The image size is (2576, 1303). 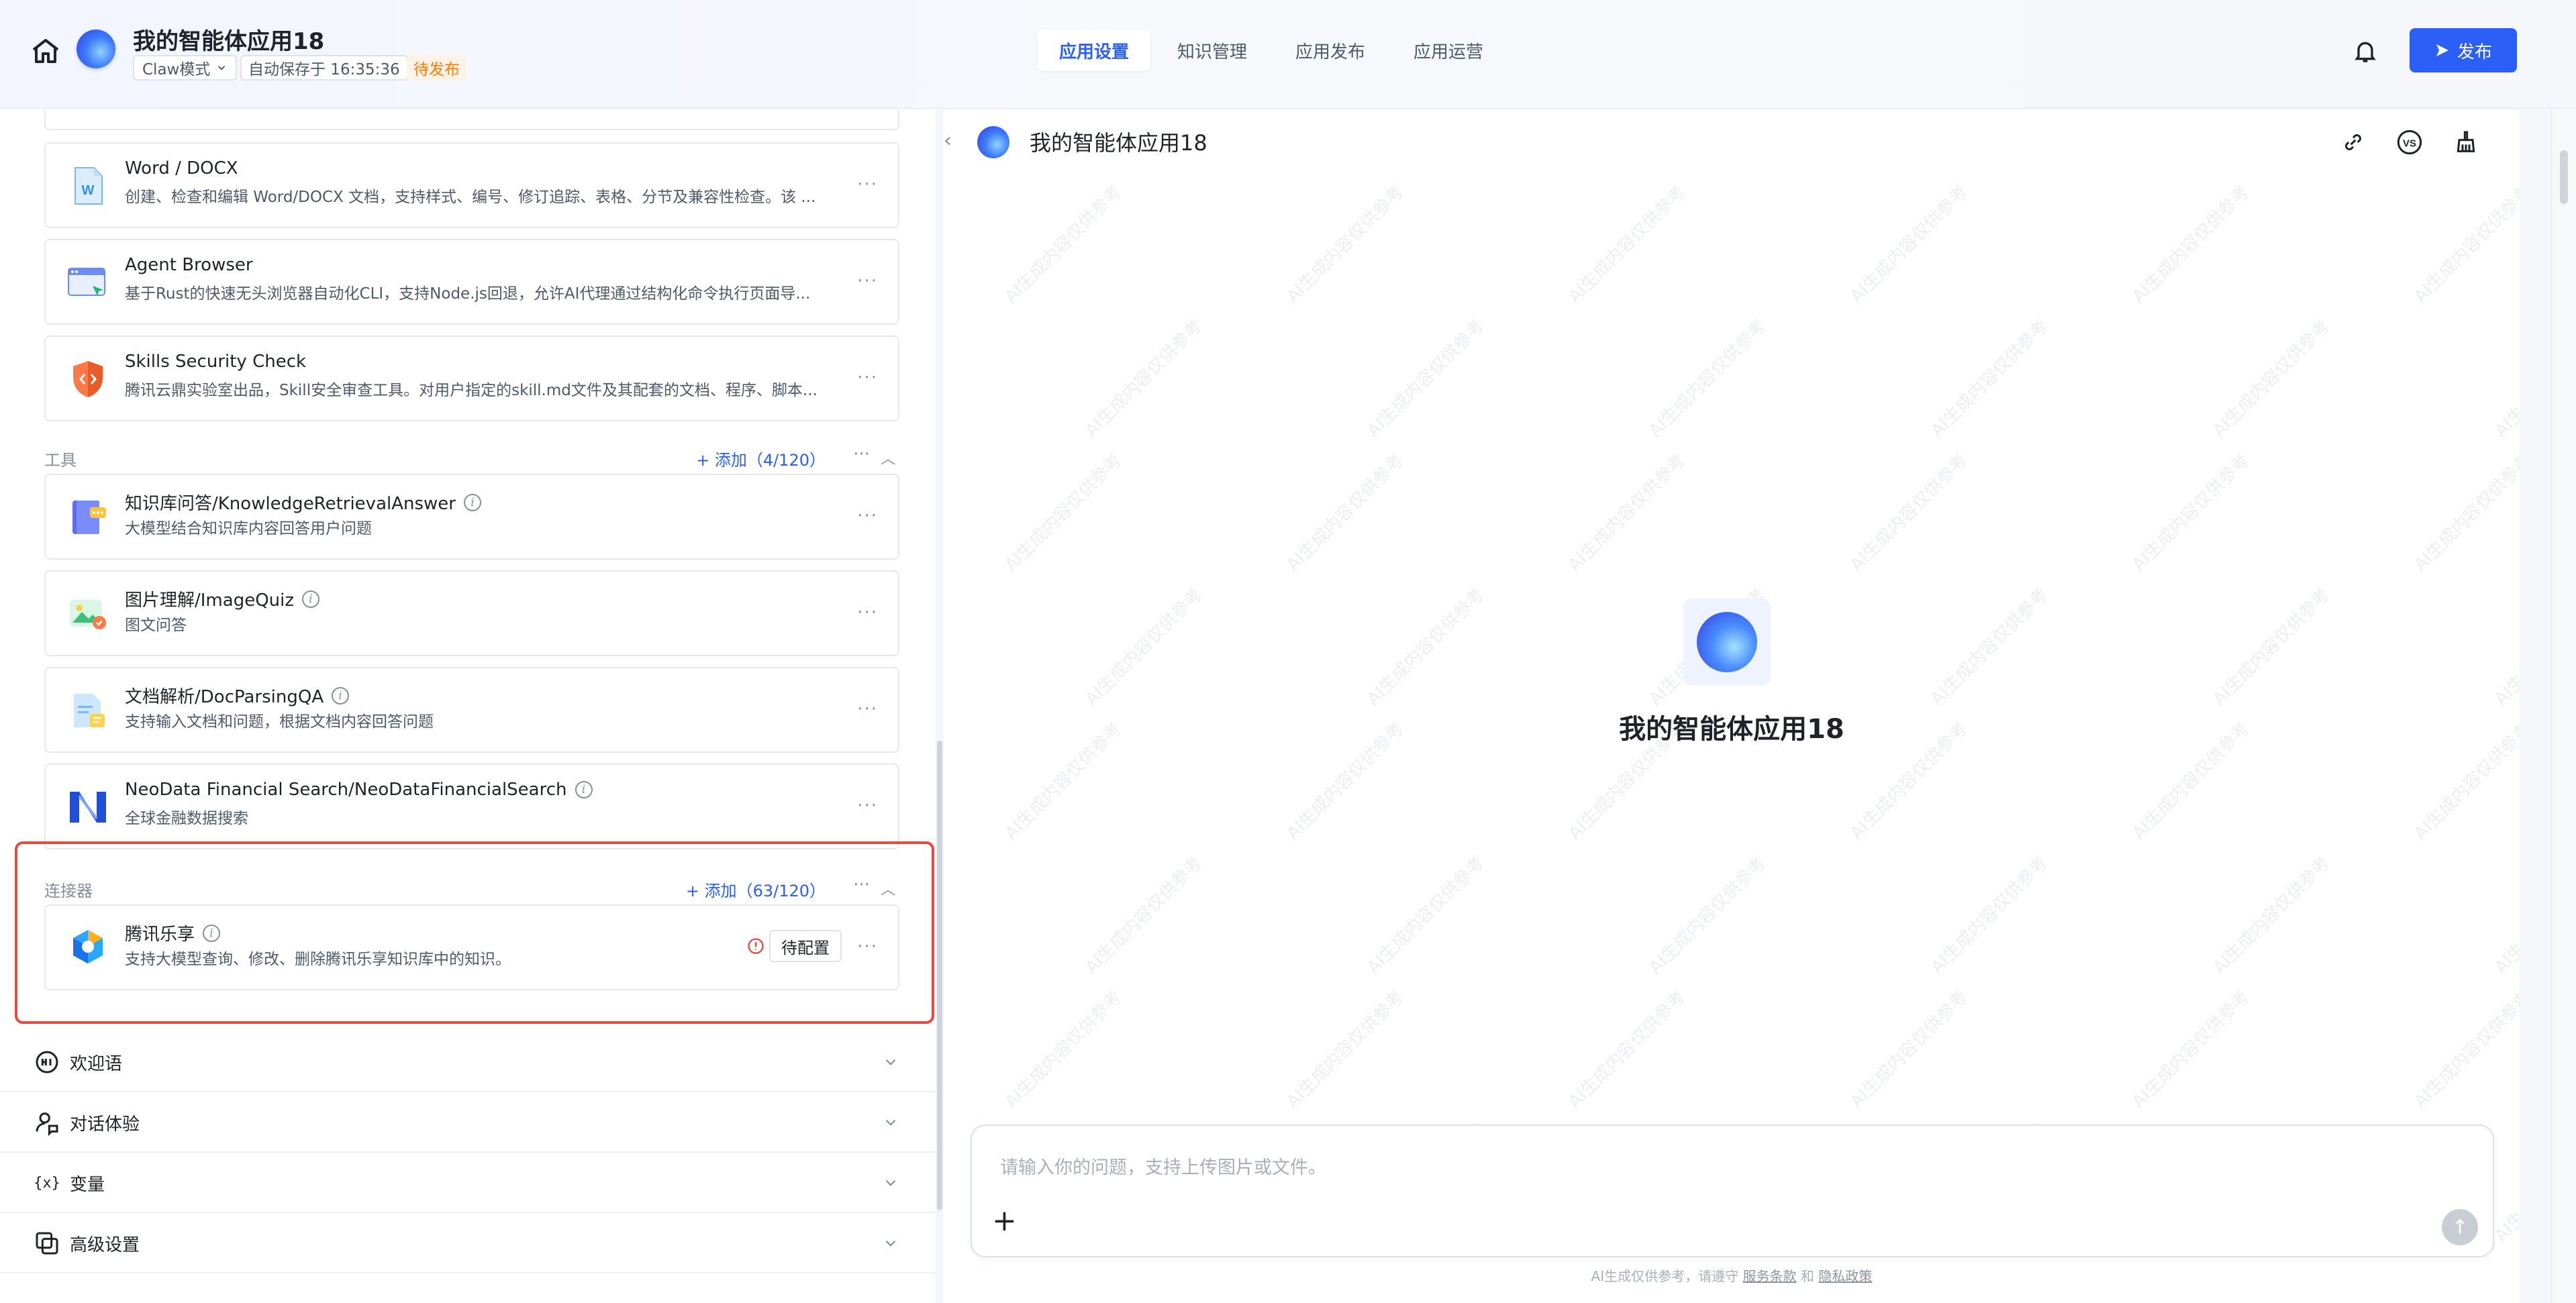 I want to click on home-icon, so click(x=46, y=51).